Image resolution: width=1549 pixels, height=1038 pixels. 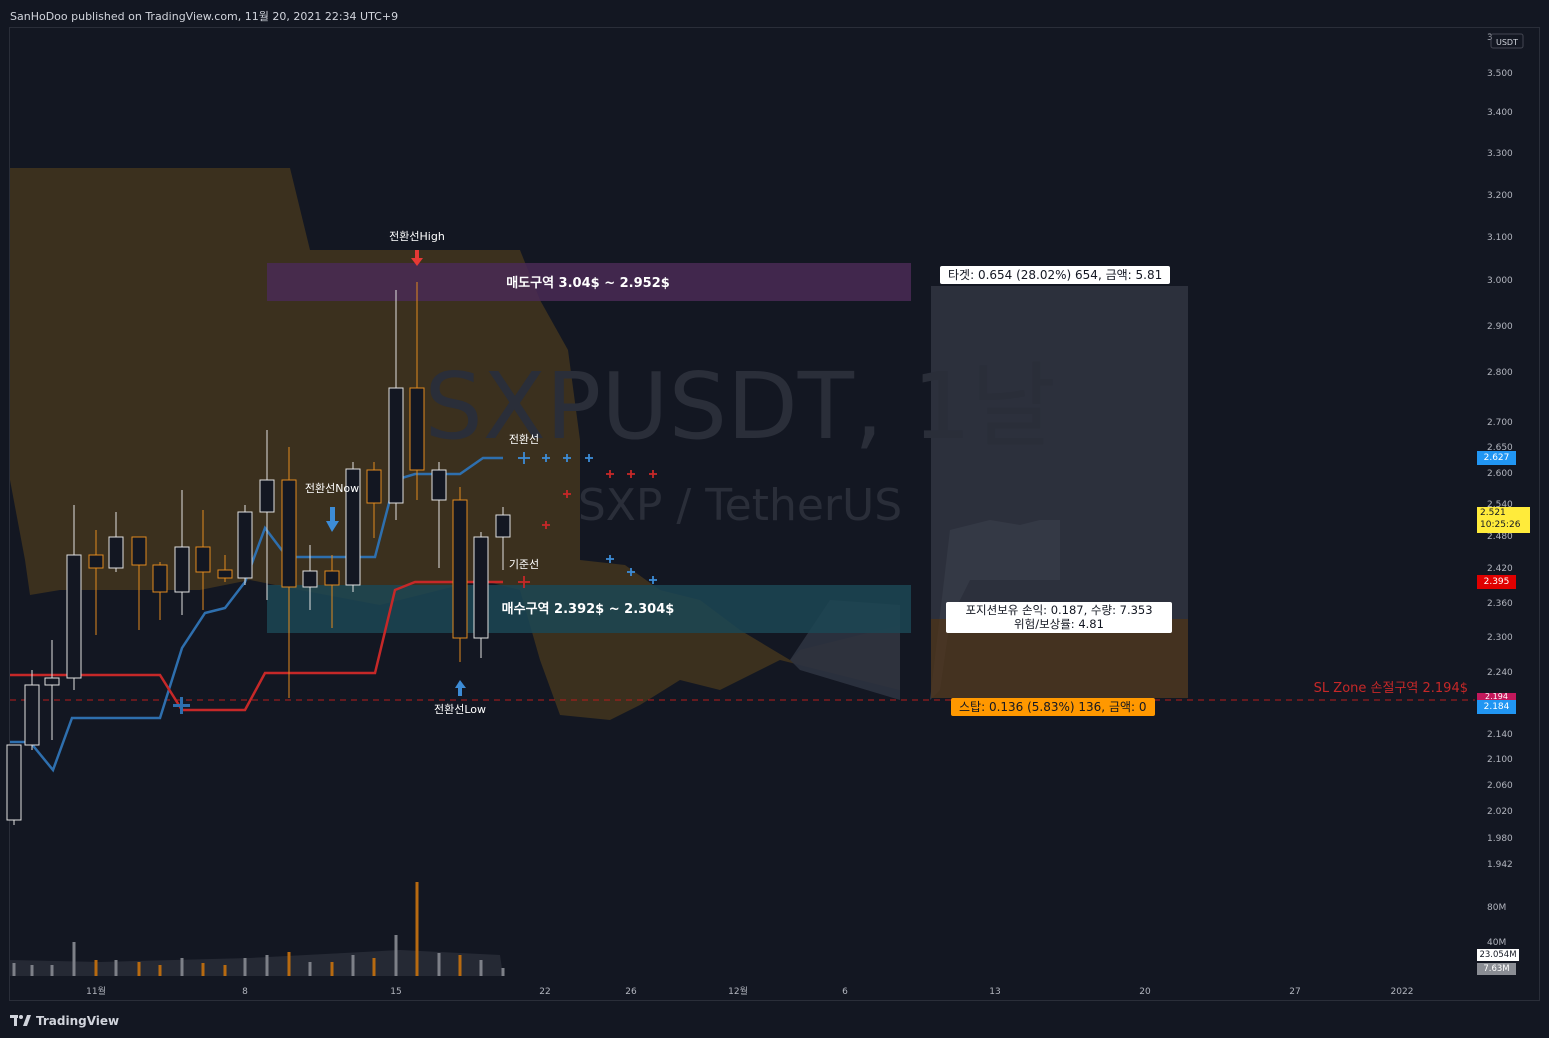 I want to click on price-tick: 2.800, so click(x=1500, y=373).